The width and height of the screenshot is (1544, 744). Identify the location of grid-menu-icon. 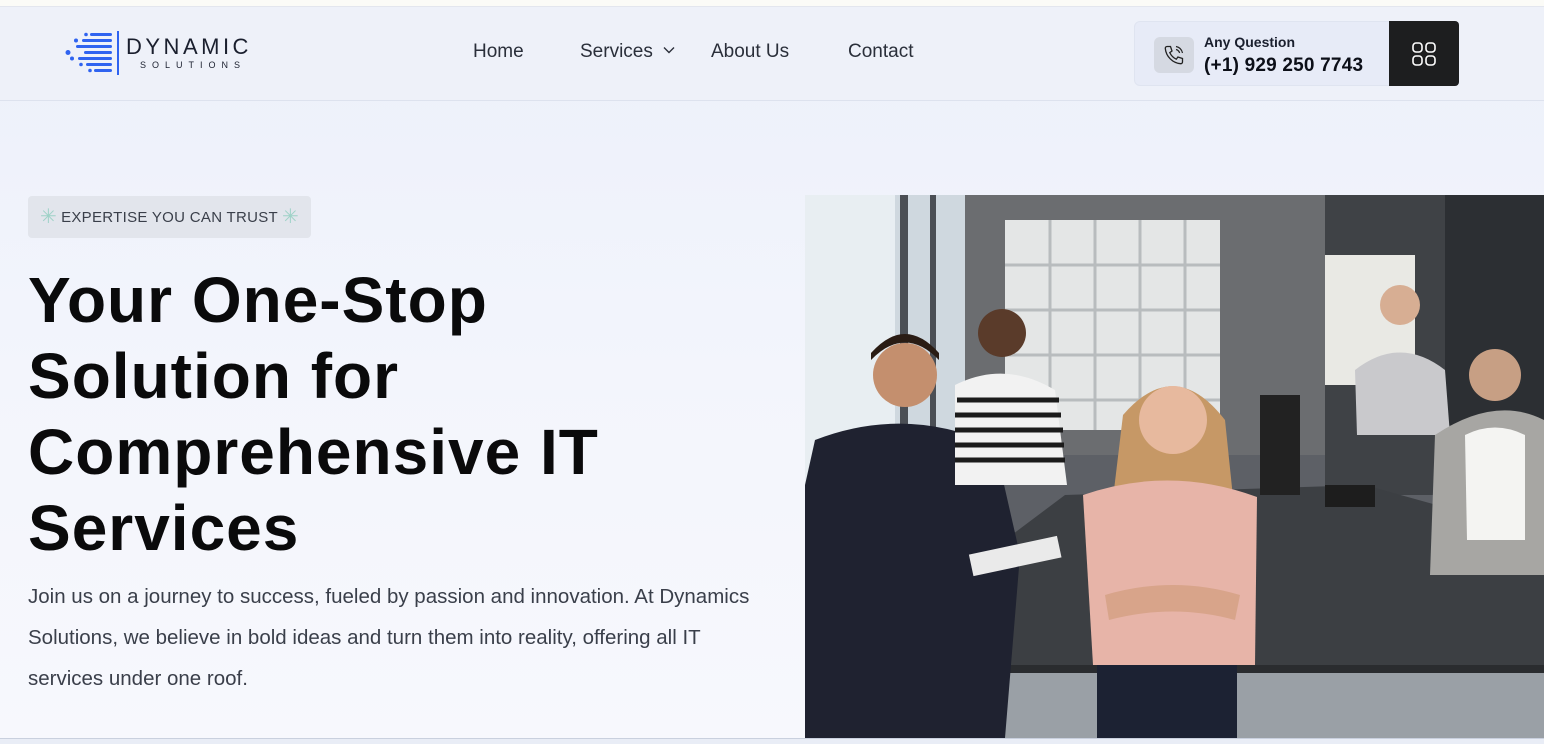
(1424, 53).